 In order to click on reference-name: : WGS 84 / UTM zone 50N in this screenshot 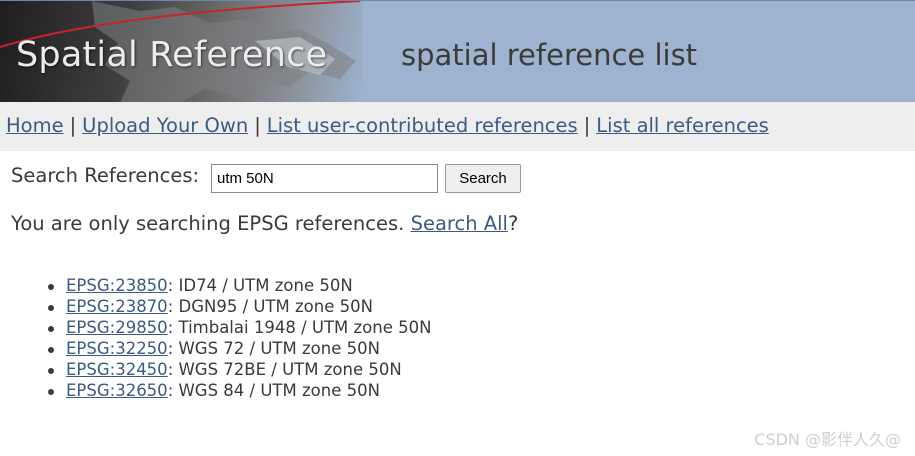, I will do `click(273, 390)`.